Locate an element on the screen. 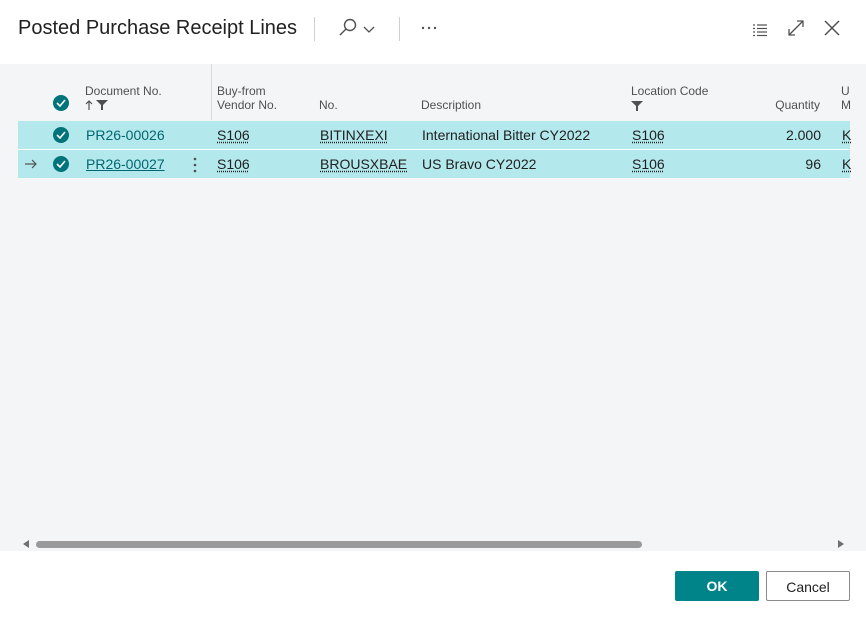 This screenshot has height=620, width=866. description-cell: International Bitter CY2022 is located at coordinates (506, 135).